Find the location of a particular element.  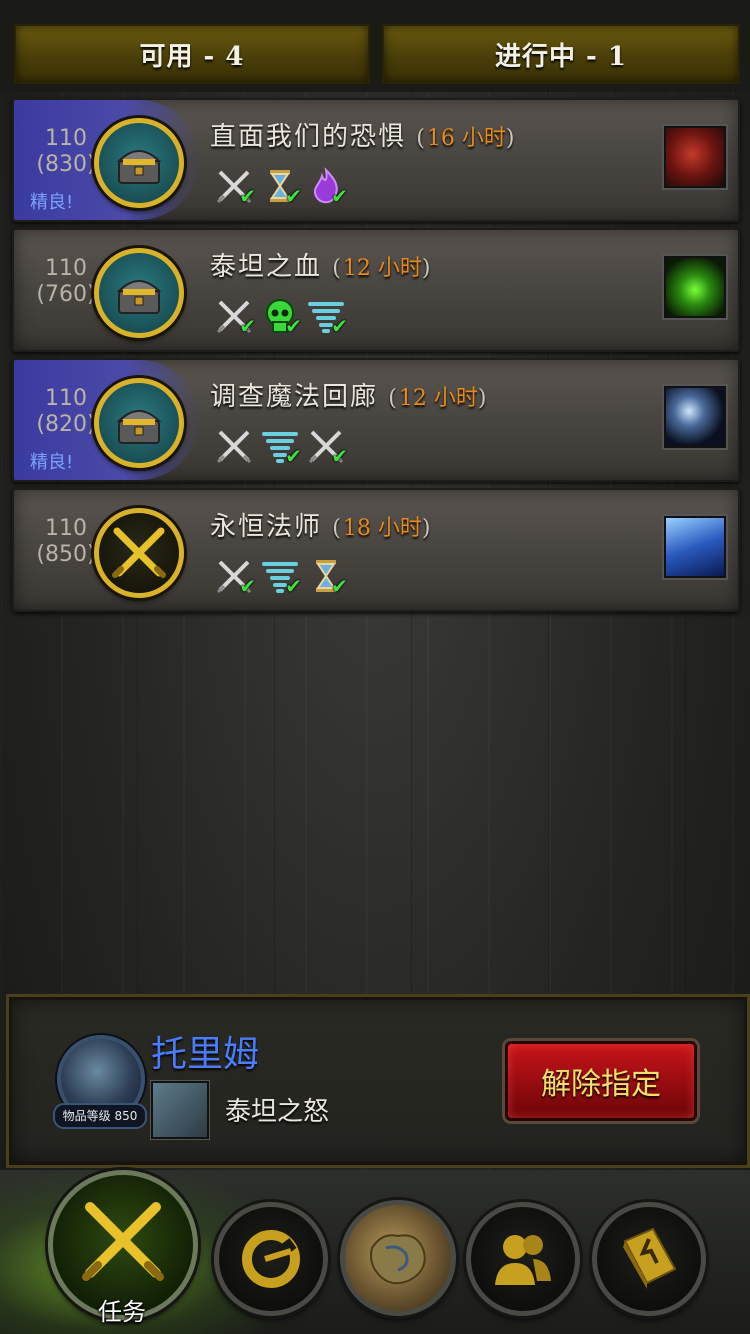

nav-missions-label: 任务 is located at coordinates (122, 1312).